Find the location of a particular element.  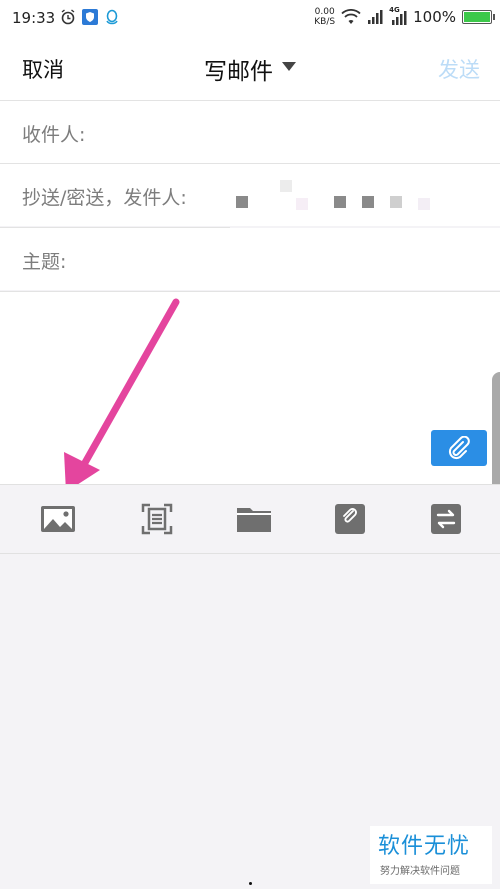

annotation-arrow is located at coordinates (122, 395).